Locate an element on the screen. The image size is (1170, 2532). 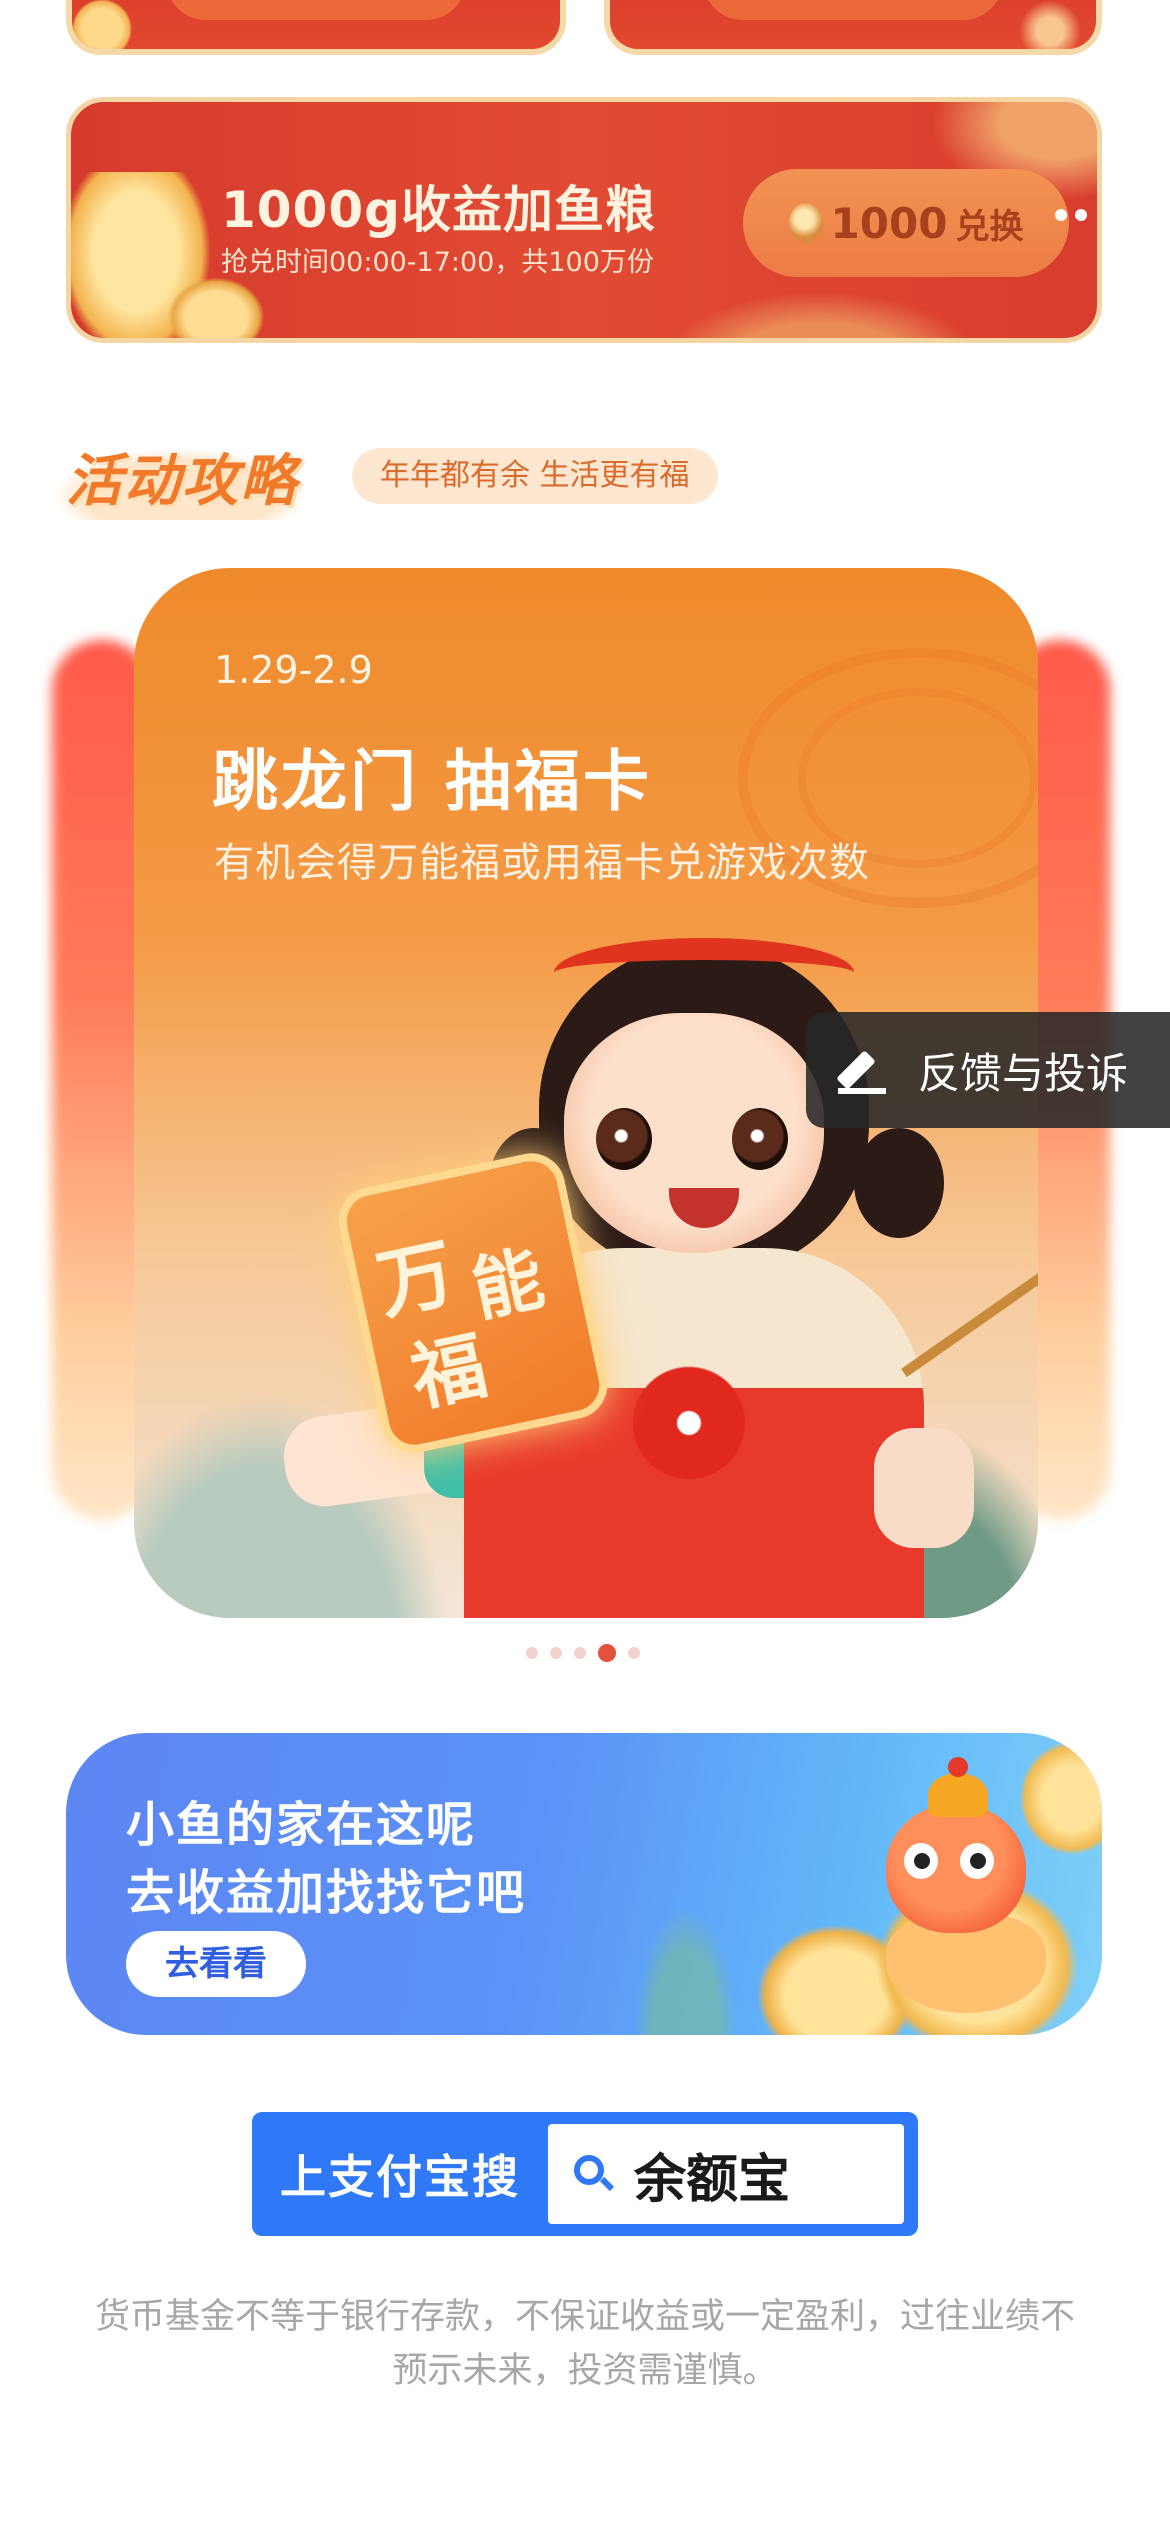
cloud-decoration is located at coordinates (1041, 24).